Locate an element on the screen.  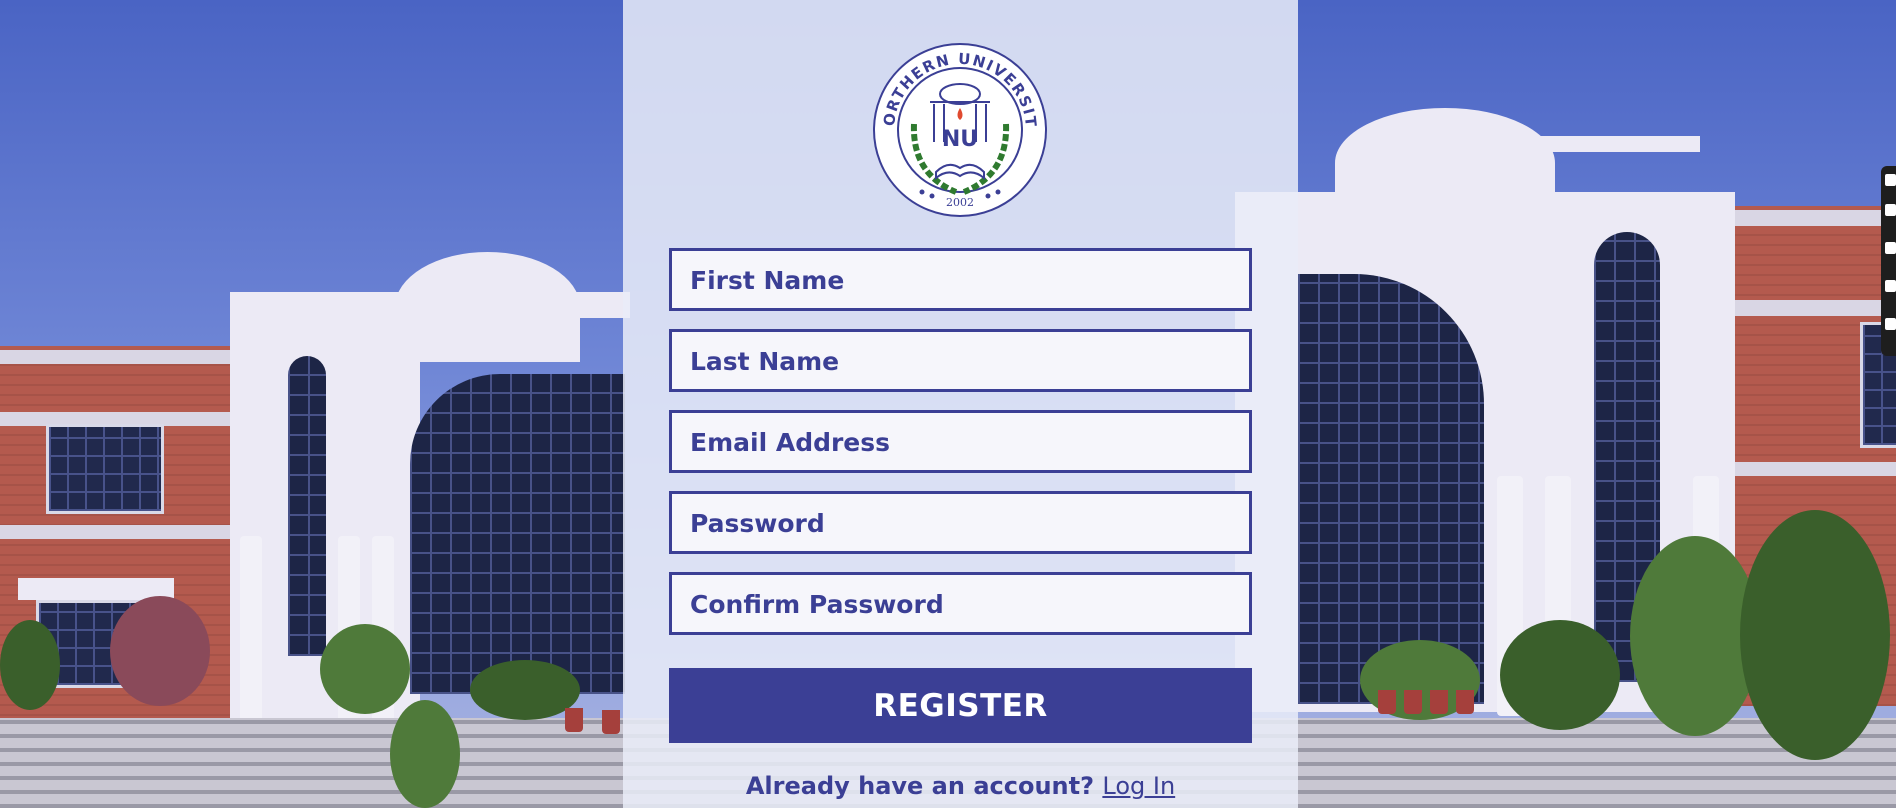
logo-year: 2002 is located at coordinates (960, 202).